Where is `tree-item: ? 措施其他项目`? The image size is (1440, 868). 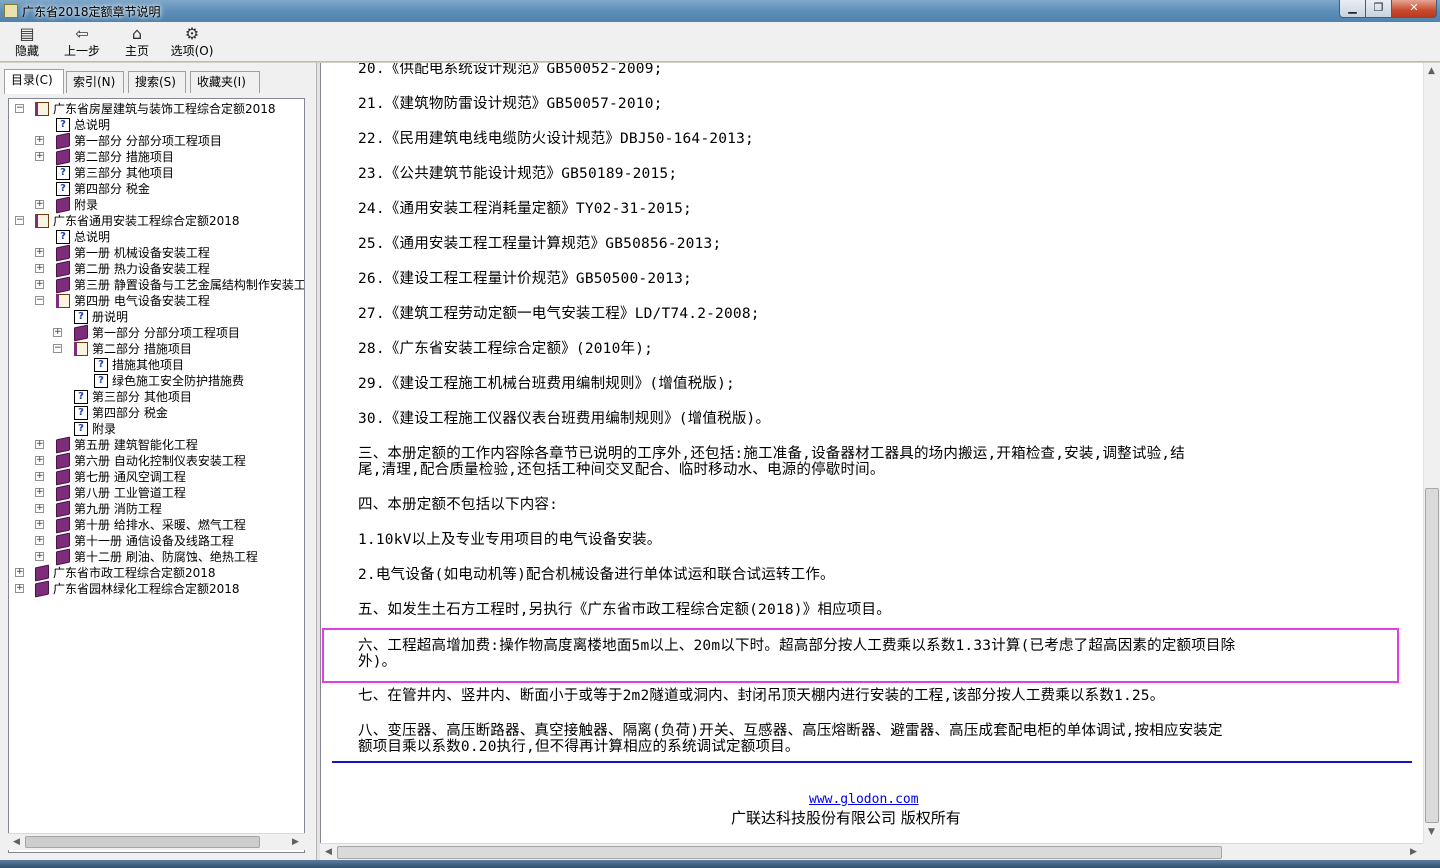 tree-item: ? 措施其他项目 is located at coordinates (156, 365).